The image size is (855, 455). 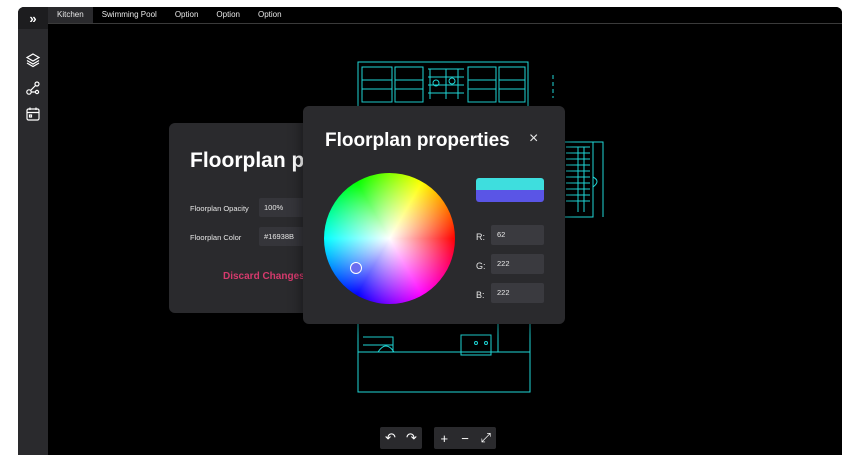 I want to click on color-wheel, so click(x=389, y=238).